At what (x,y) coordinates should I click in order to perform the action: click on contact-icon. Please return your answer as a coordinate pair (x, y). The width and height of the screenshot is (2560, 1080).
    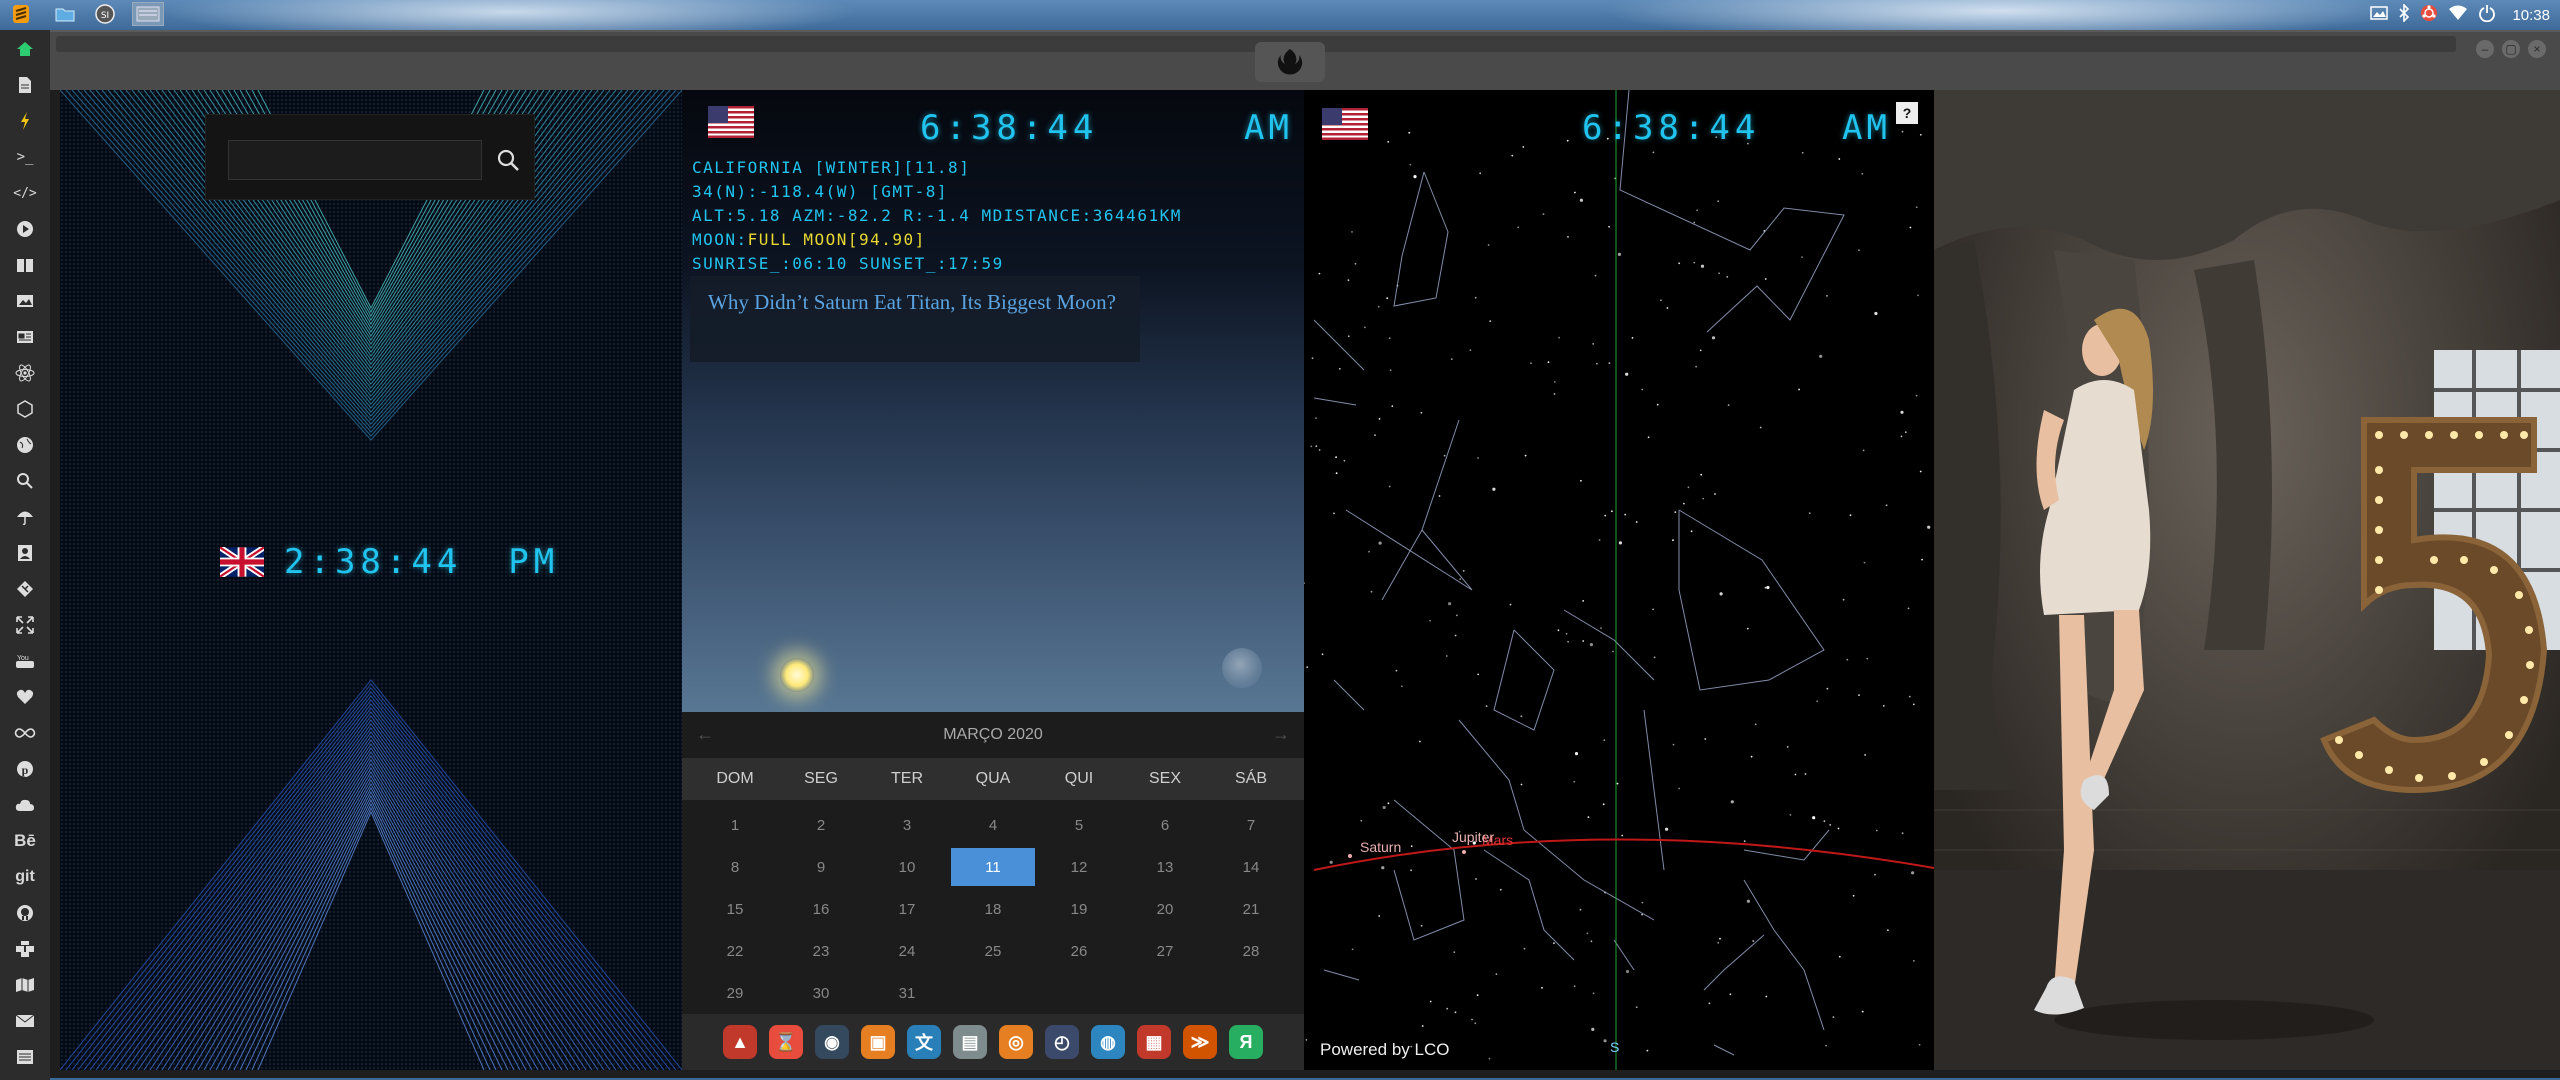
    Looking at the image, I should click on (25, 553).